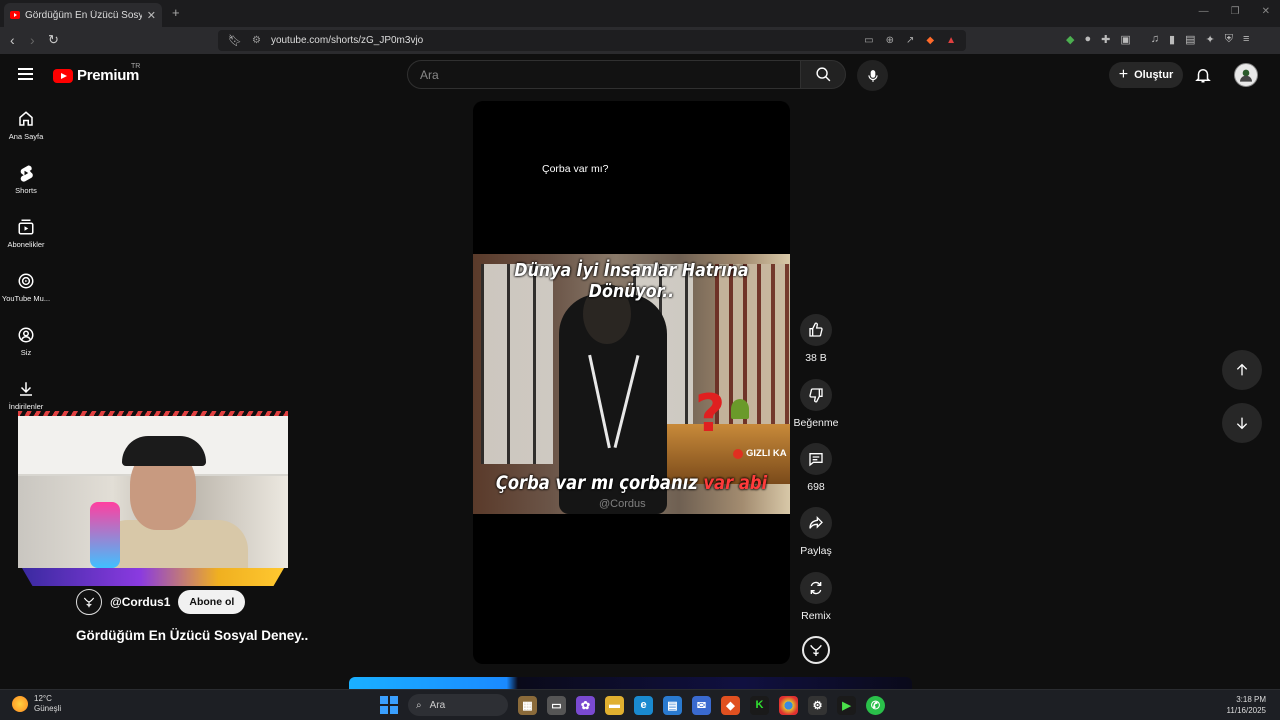  What do you see at coordinates (951, 40) in the screenshot?
I see `rewards-icon: ▲` at bounding box center [951, 40].